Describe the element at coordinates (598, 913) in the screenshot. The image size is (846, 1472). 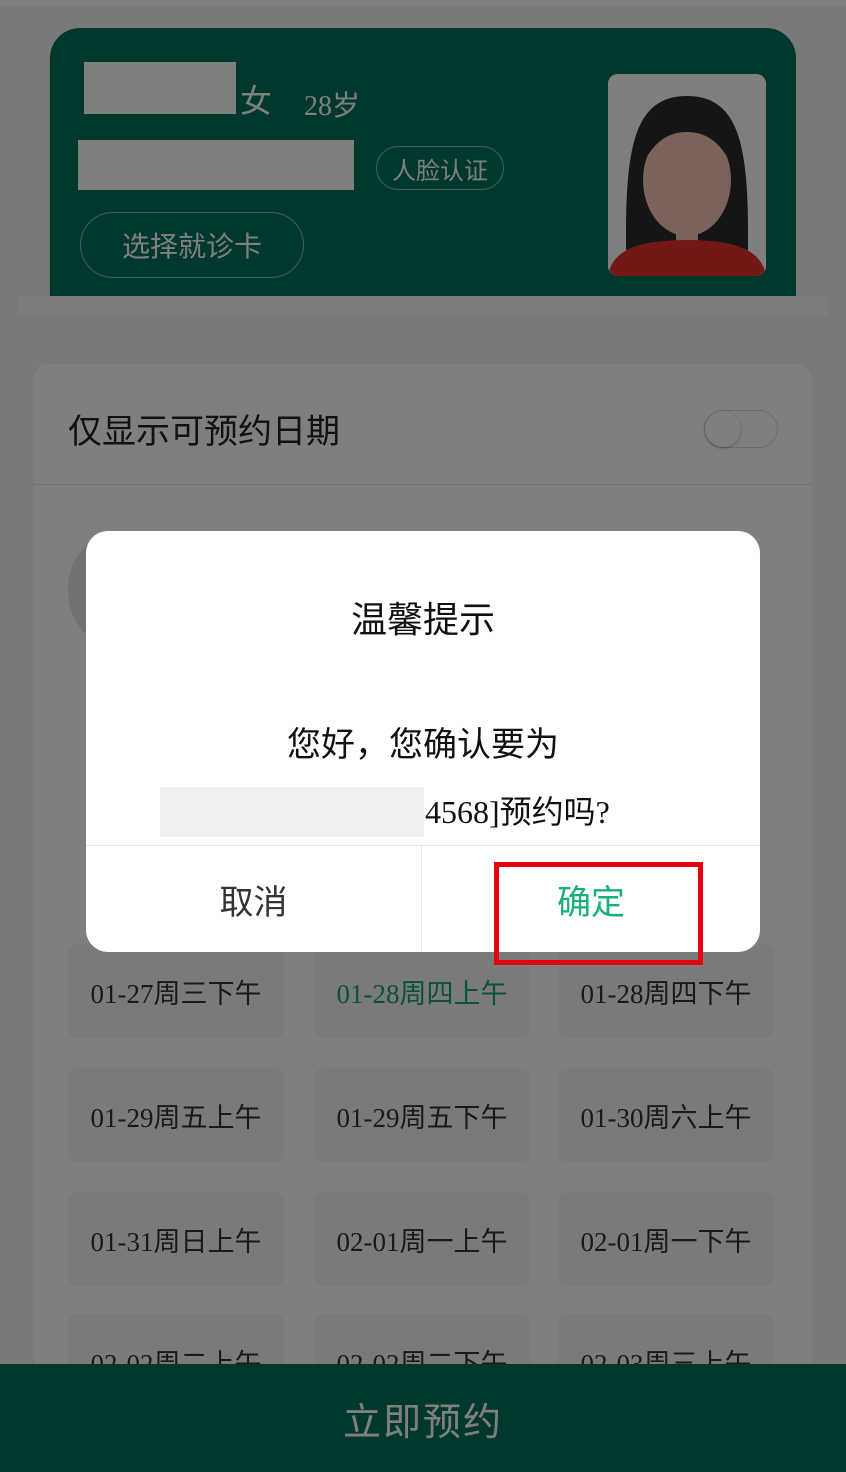
I see `confirm-highlight-box` at that location.